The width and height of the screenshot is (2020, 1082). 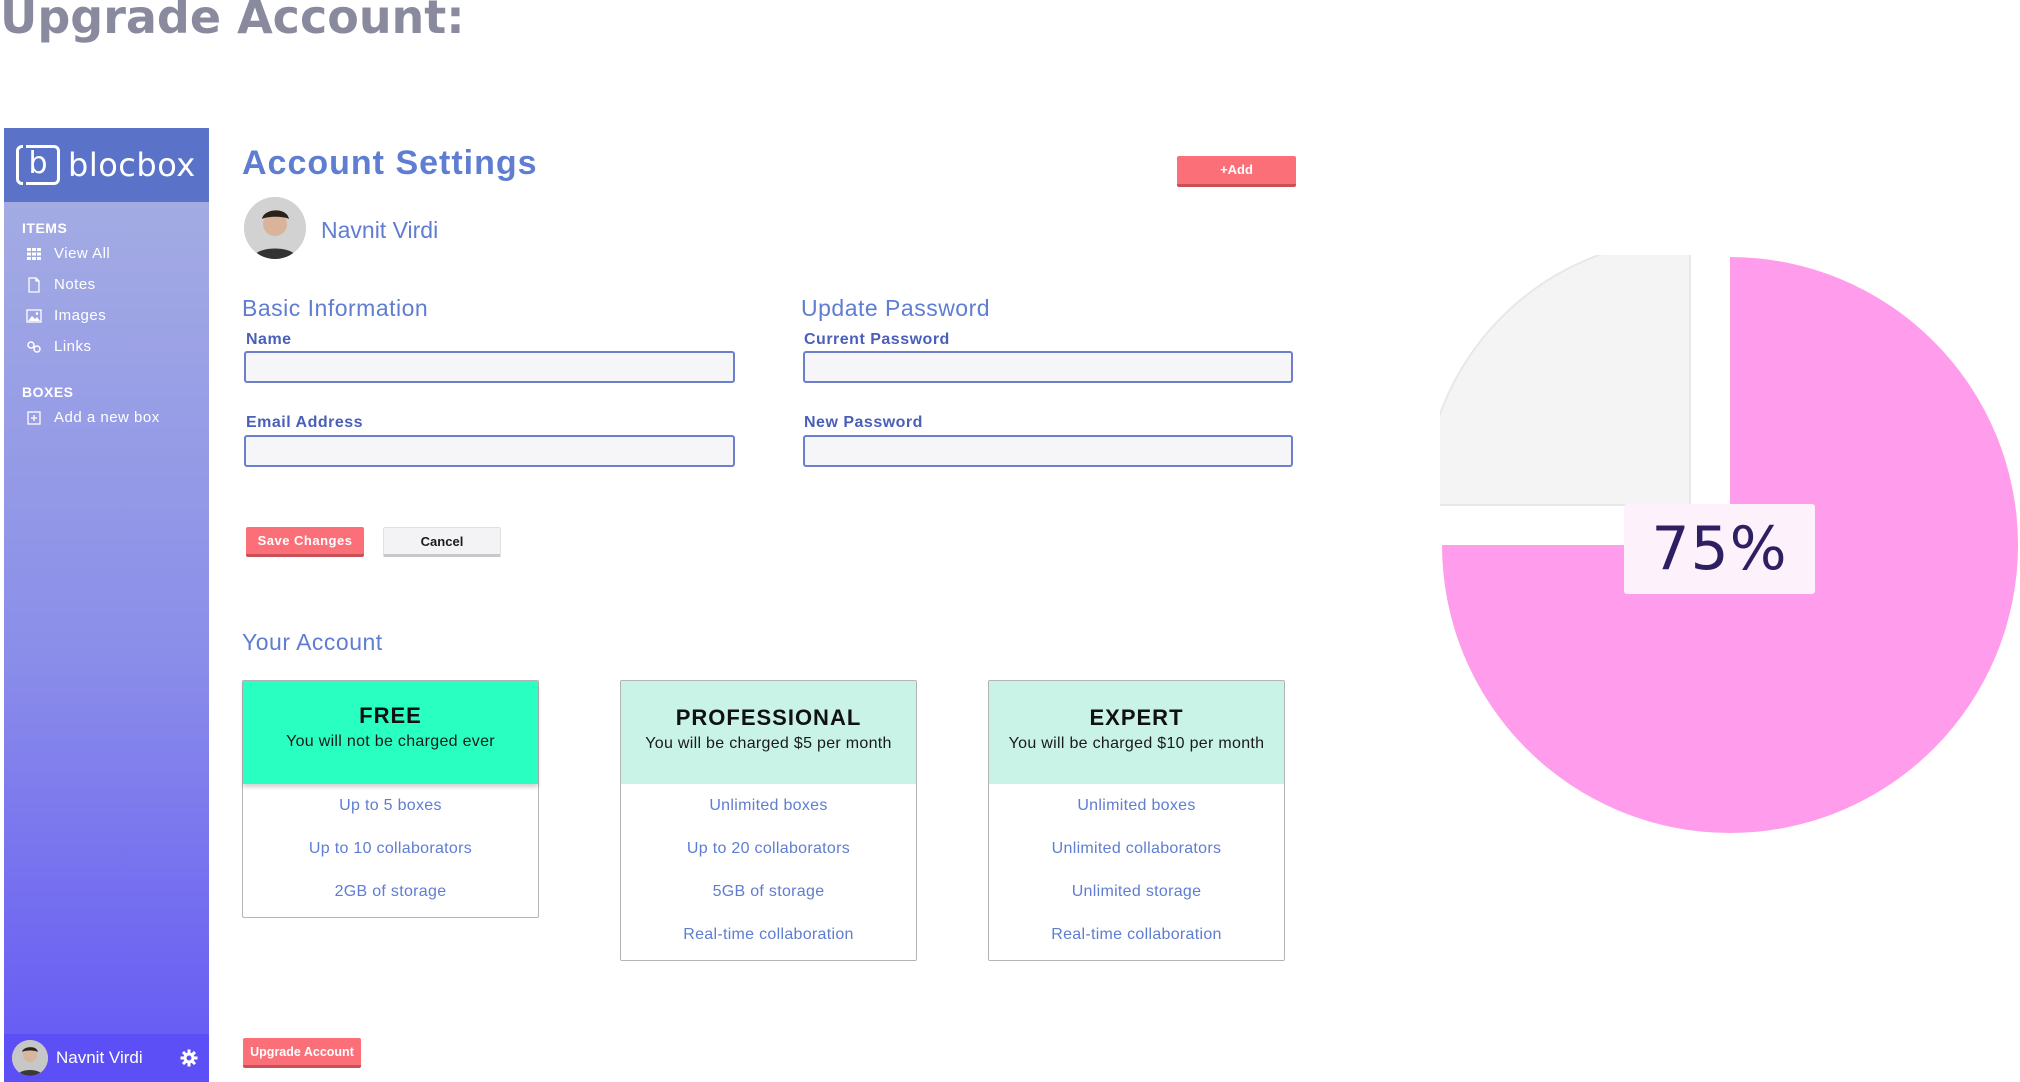 What do you see at coordinates (1565, 380) in the screenshot?
I see `pie-remaining-slice` at bounding box center [1565, 380].